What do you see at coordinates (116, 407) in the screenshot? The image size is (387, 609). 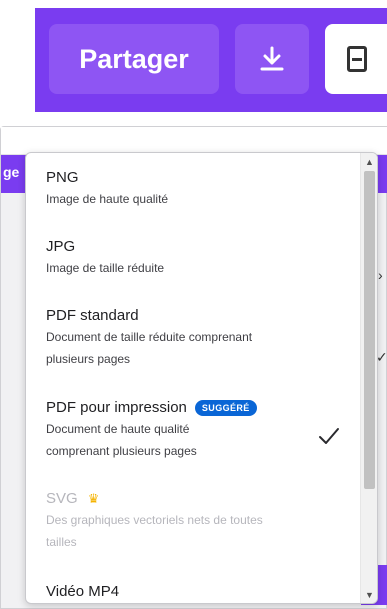 I see `option-title: PDF pour impression` at bounding box center [116, 407].